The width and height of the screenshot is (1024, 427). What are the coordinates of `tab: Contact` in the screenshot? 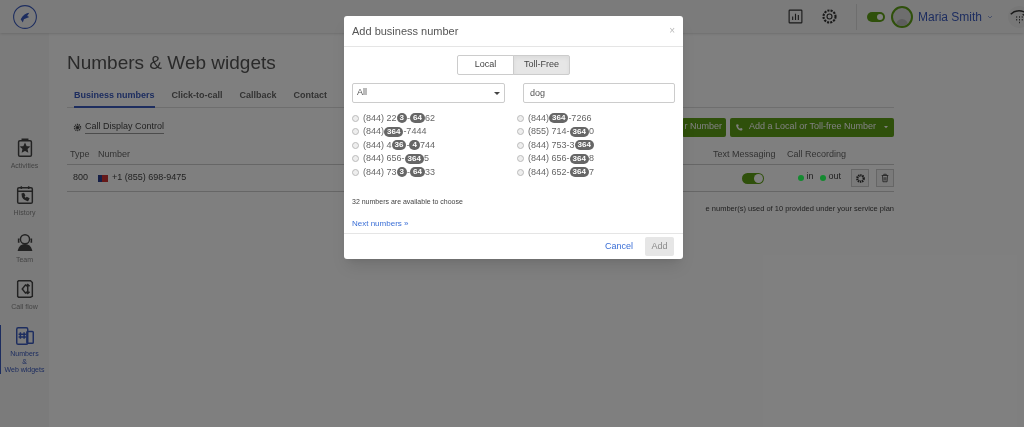 It's located at (310, 97).